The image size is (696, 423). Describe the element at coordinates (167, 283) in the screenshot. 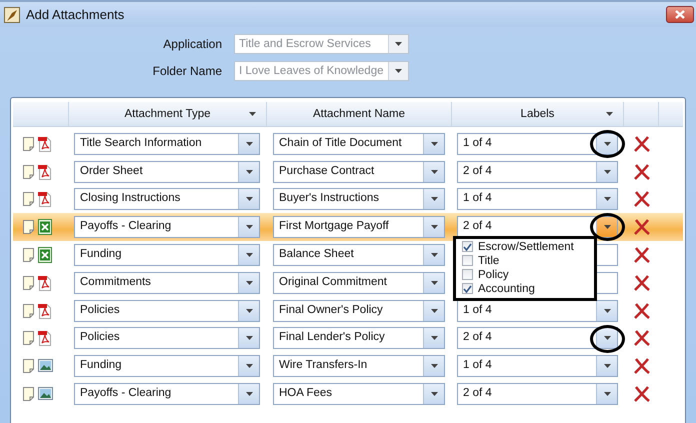

I see `dropdown-field: Commitments` at that location.